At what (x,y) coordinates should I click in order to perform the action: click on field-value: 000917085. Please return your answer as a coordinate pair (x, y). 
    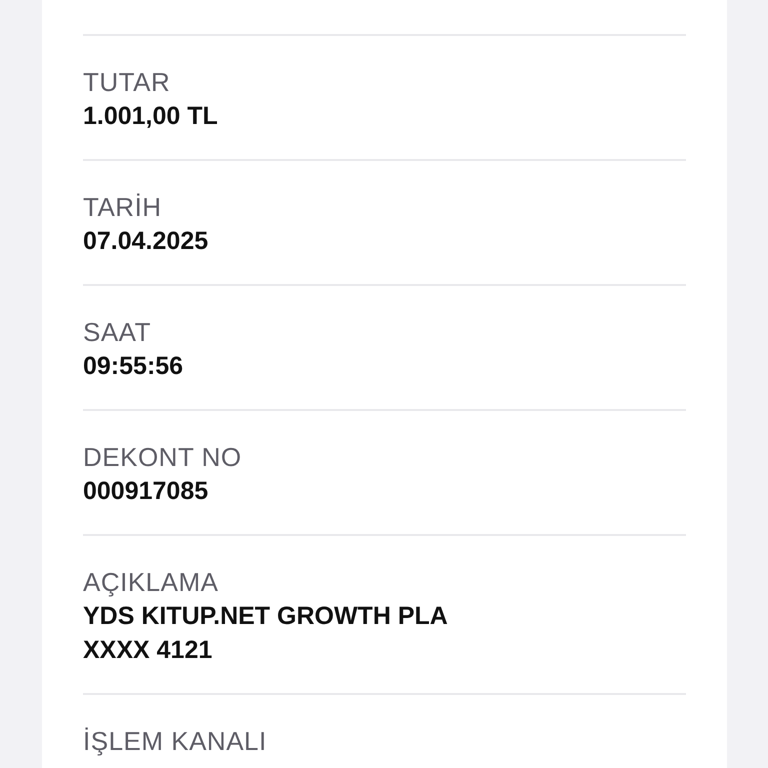
    Looking at the image, I should click on (146, 491).